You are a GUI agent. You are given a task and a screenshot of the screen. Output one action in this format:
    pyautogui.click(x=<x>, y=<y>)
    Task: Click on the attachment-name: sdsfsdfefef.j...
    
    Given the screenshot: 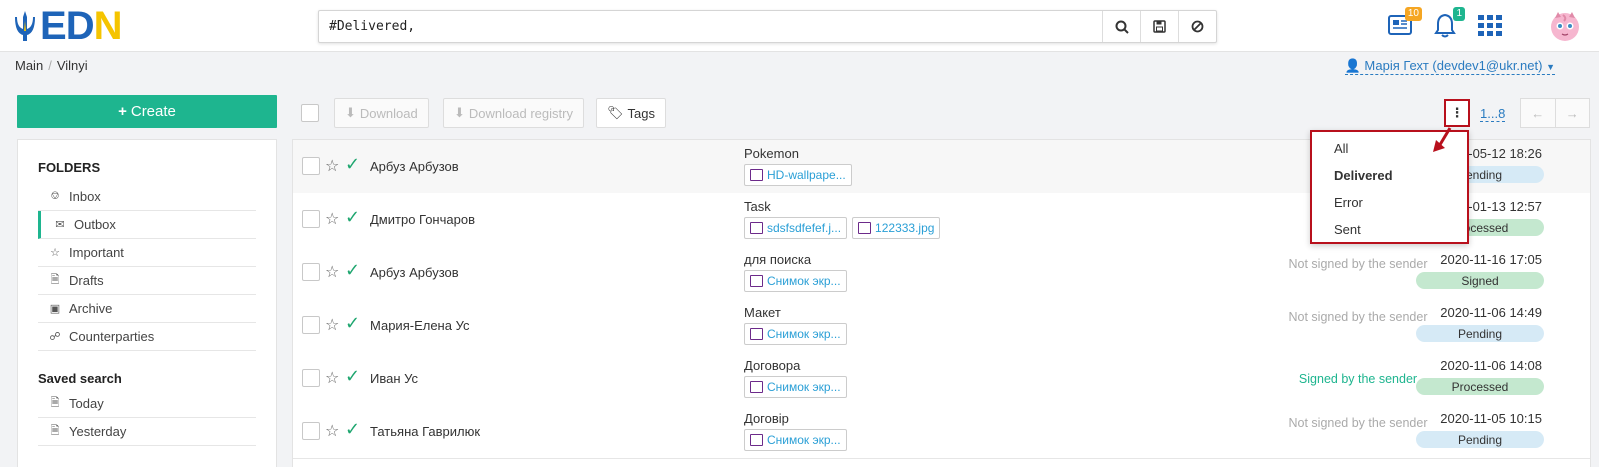 What is the action you would take?
    pyautogui.click(x=804, y=228)
    